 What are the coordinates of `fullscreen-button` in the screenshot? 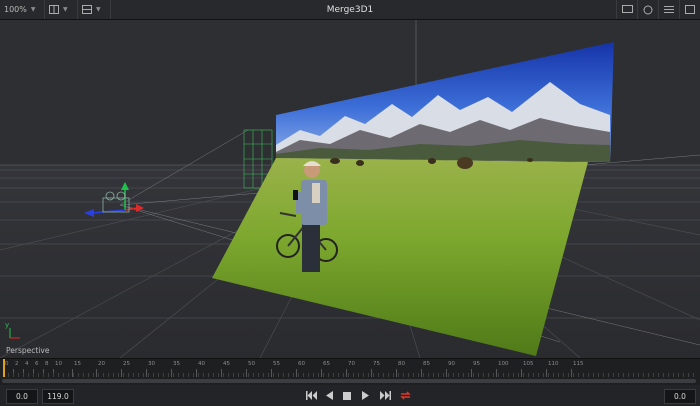 It's located at (689, 9).